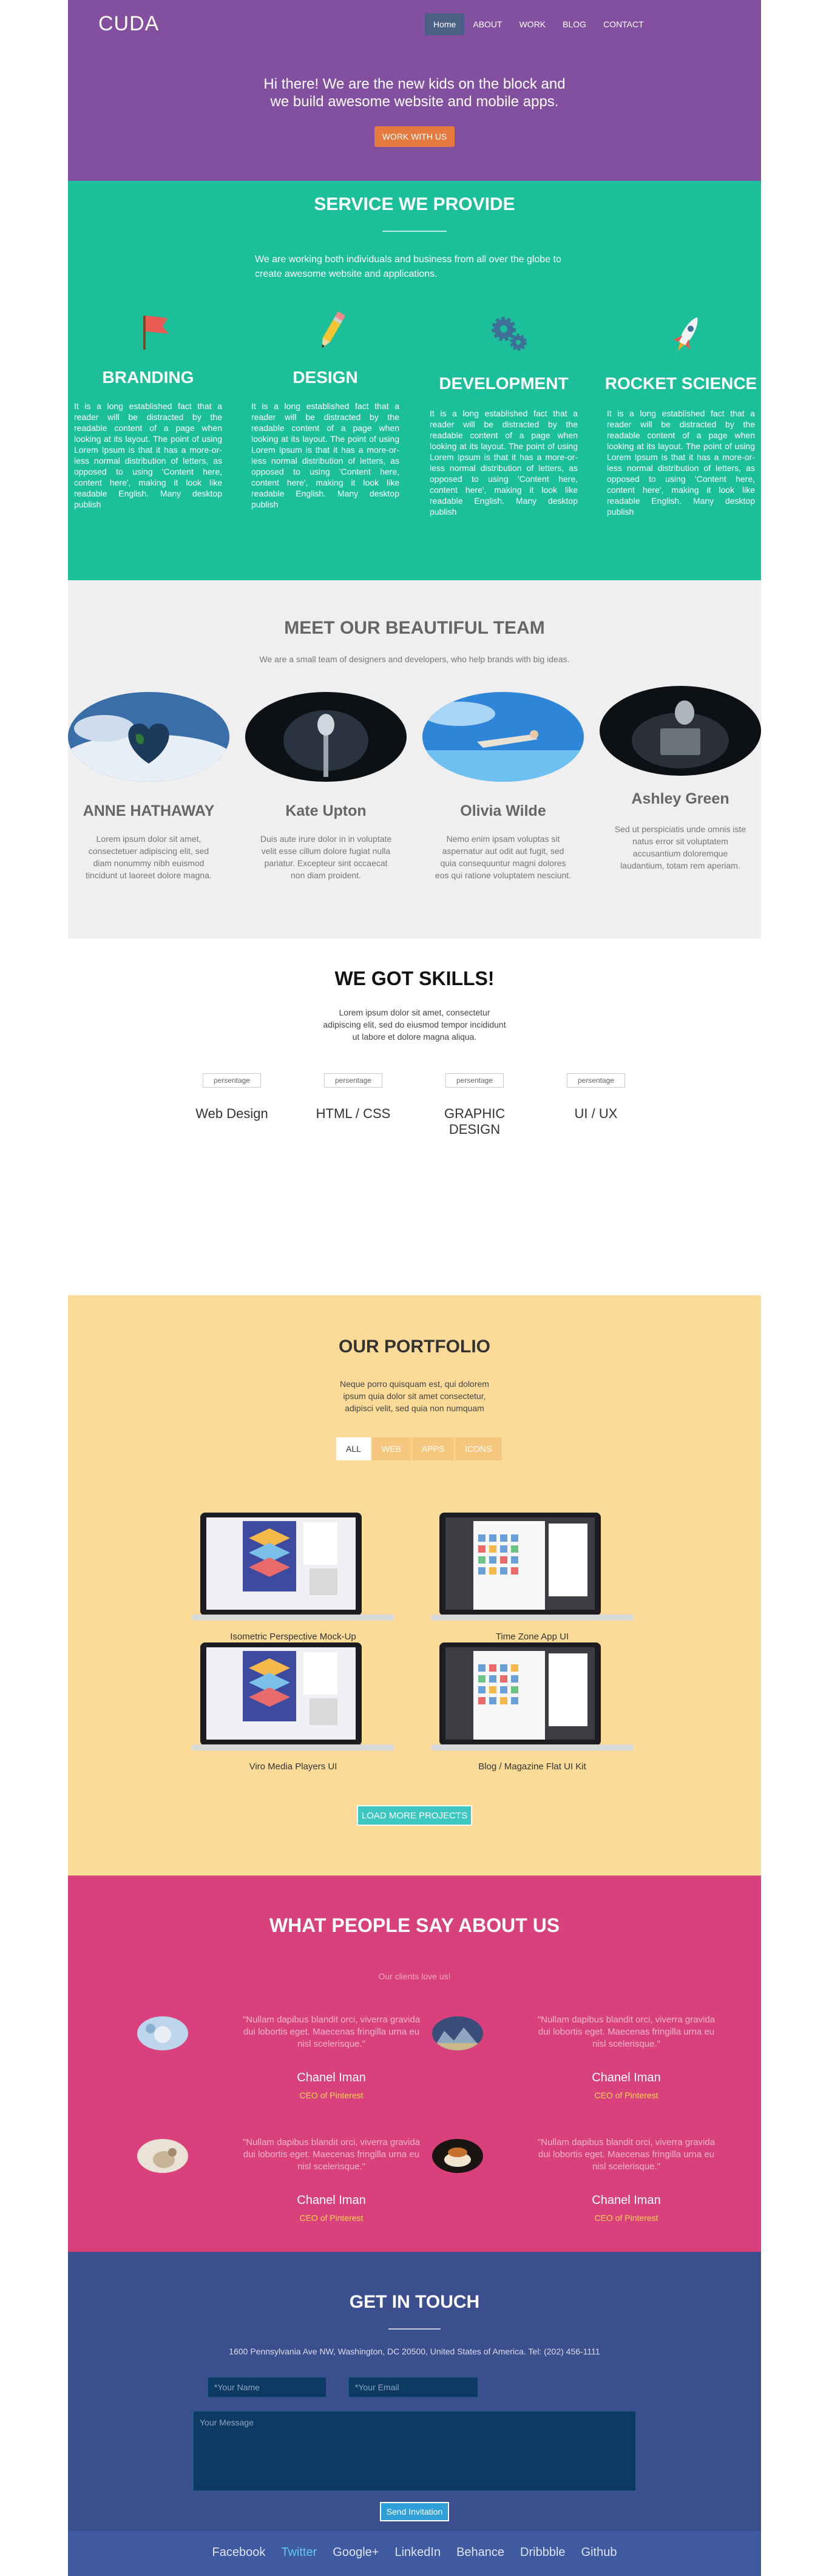 The height and width of the screenshot is (2576, 829). I want to click on nav-home: Home, so click(445, 24).